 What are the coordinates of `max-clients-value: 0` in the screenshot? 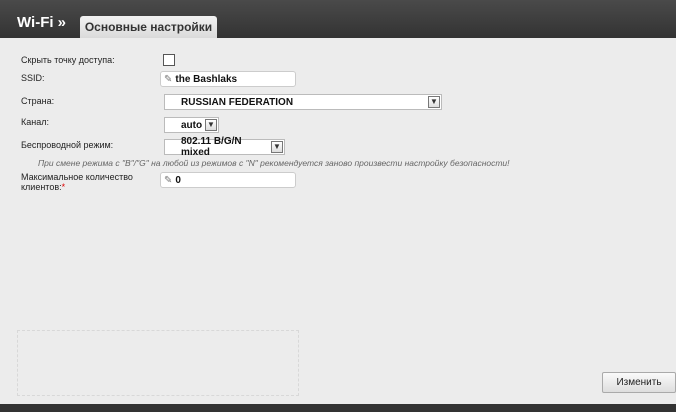 It's located at (178, 180).